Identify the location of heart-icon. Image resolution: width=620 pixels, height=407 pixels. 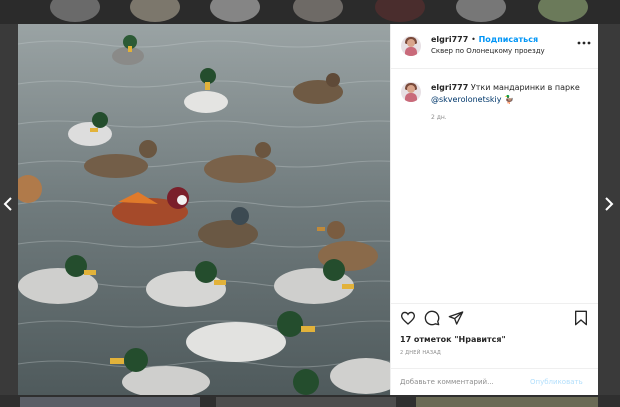
(408, 318).